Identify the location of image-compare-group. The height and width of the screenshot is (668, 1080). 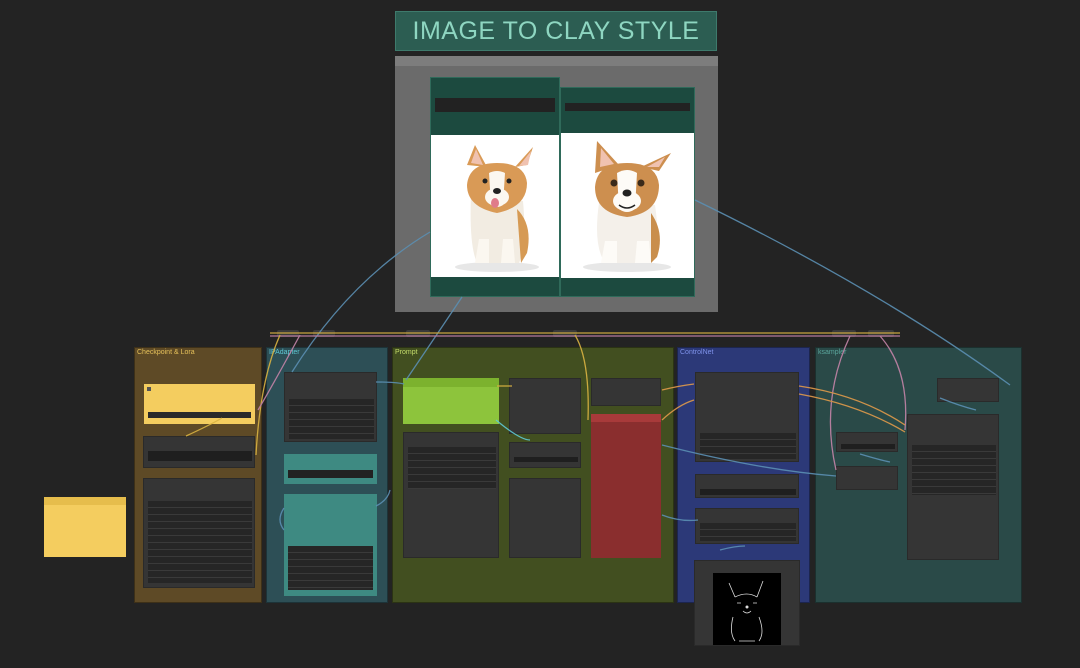
(556, 184).